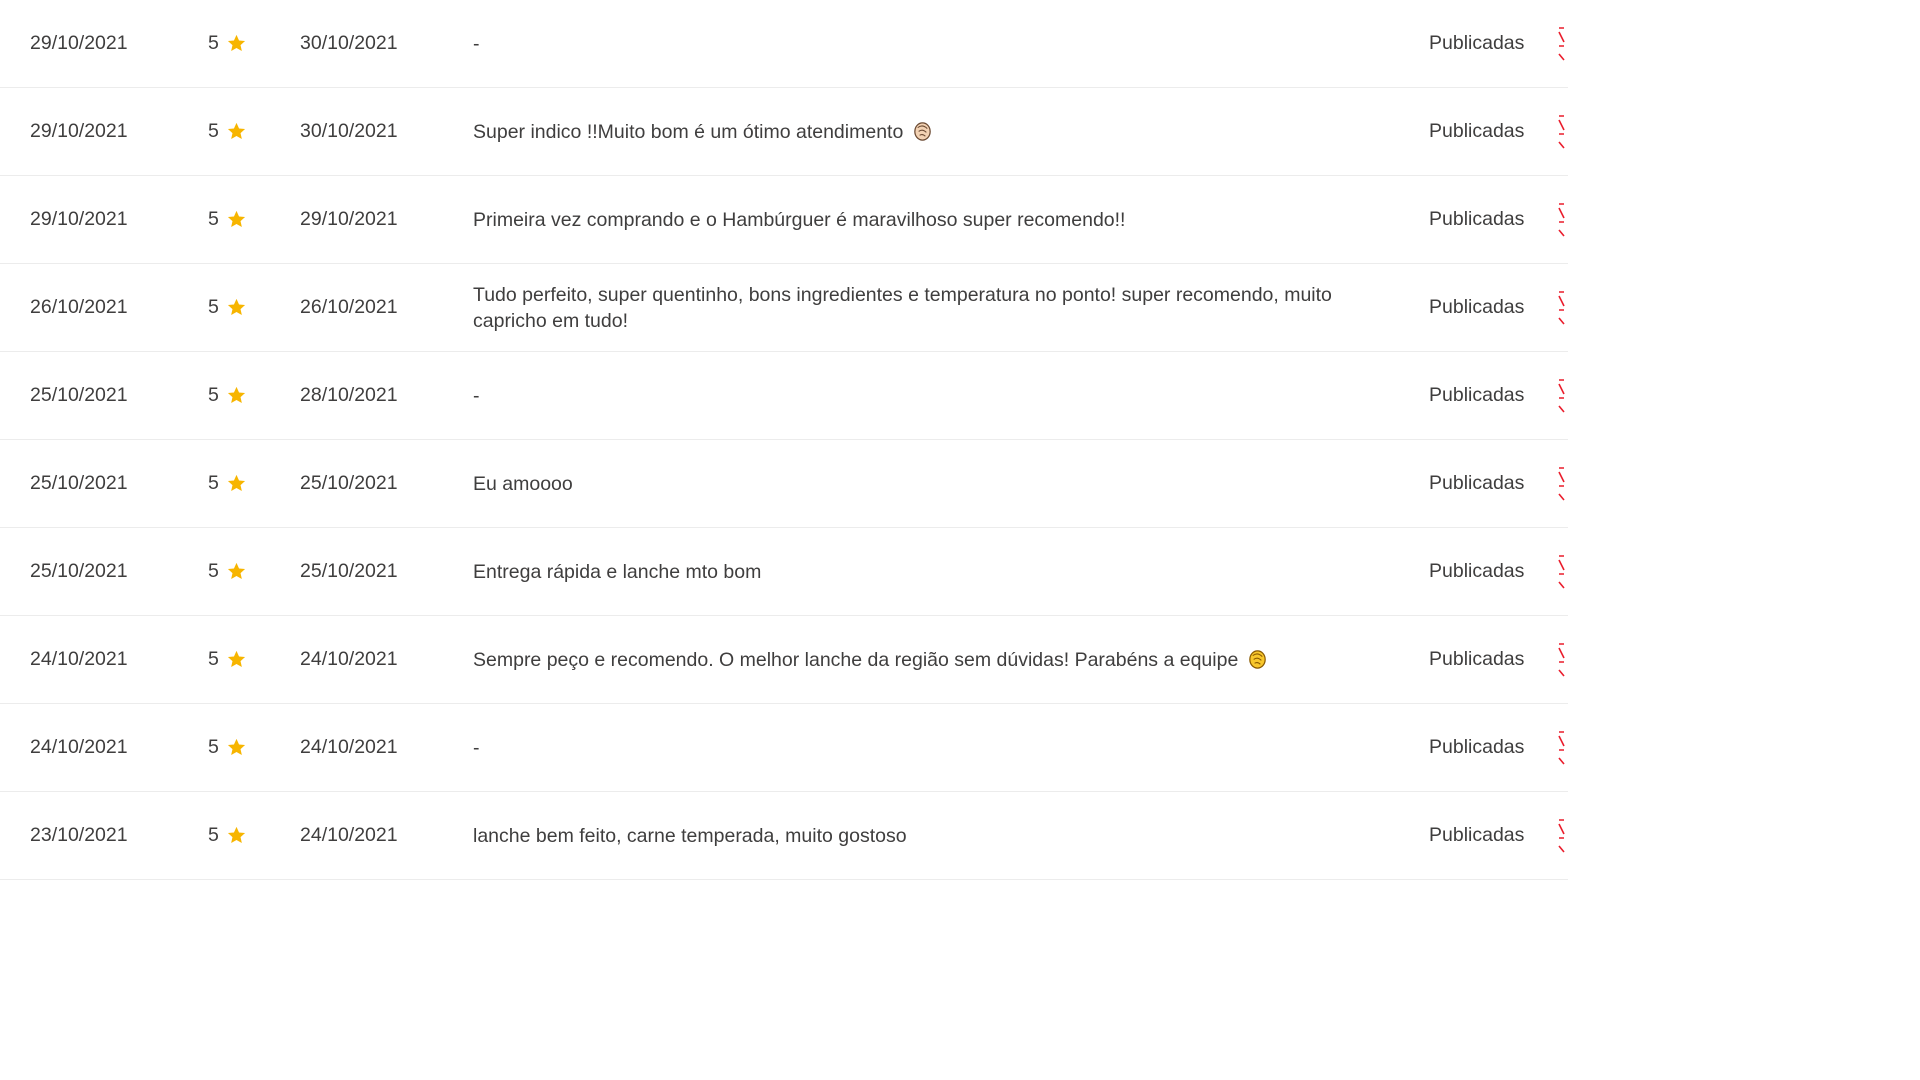 The image size is (1920, 1080). I want to click on review-comment: Eu amoooo, so click(933, 483).